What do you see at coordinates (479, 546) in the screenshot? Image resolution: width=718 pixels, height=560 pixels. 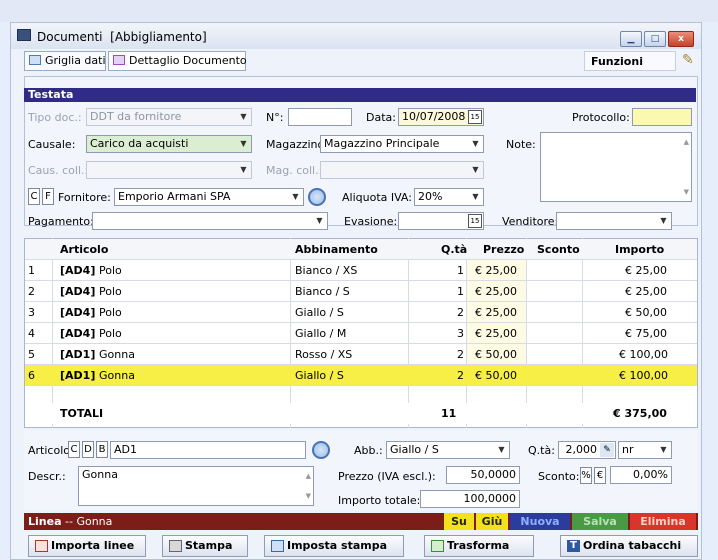 I see `trasforma-button: Trasforma` at bounding box center [479, 546].